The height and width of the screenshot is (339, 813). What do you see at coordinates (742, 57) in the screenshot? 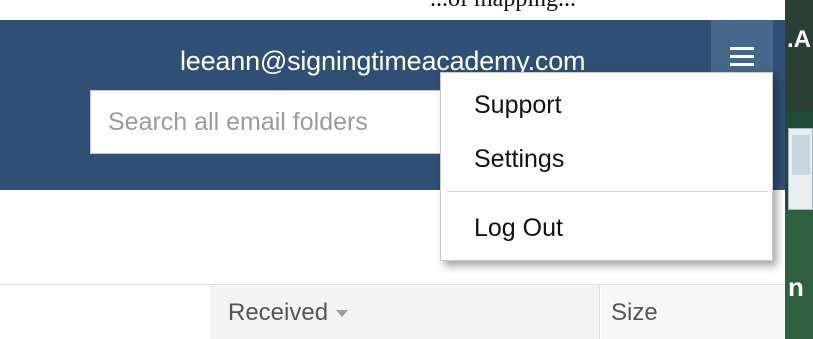
I see `hamburger-menu-icon` at bounding box center [742, 57].